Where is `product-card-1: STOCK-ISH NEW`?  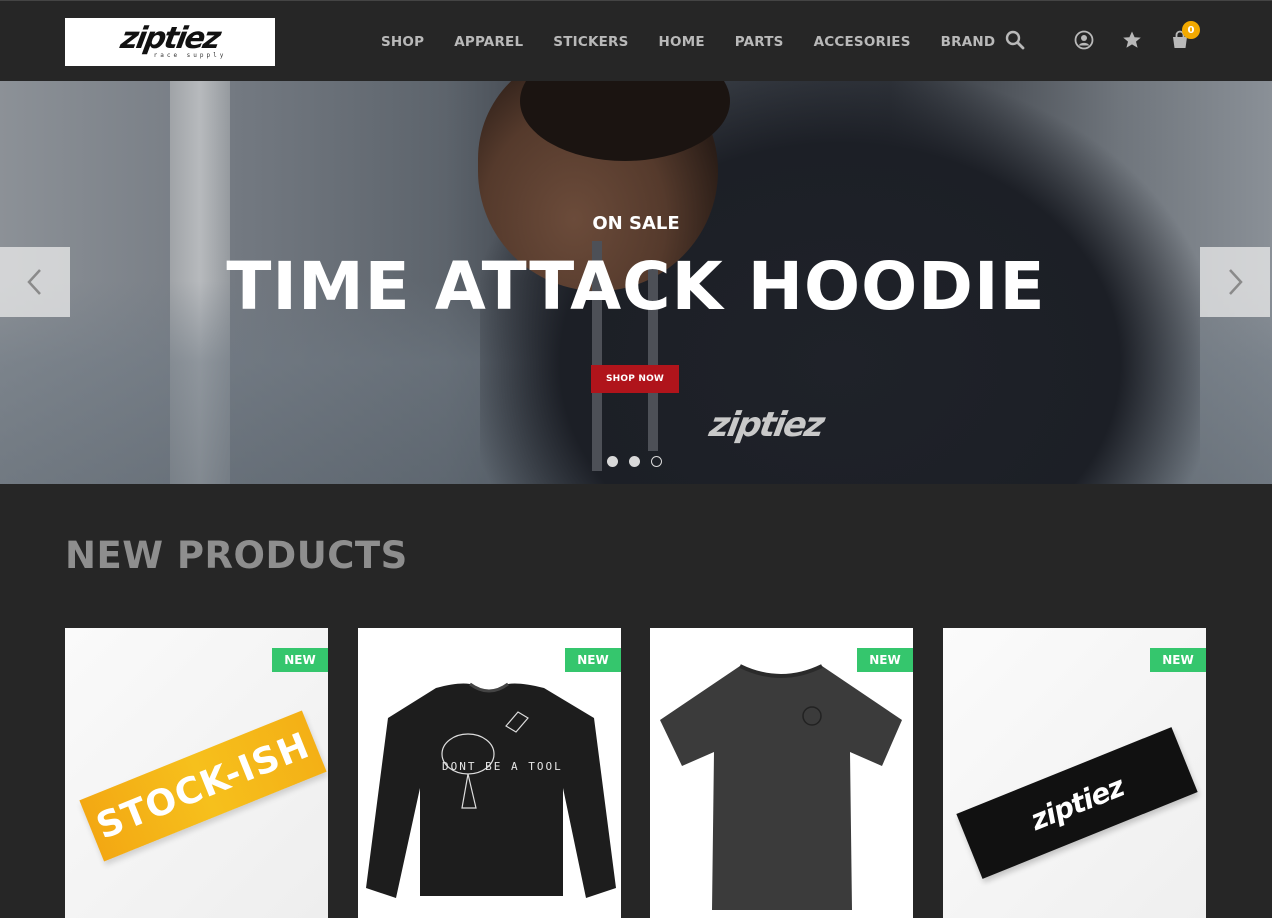 product-card-1: STOCK-ISH NEW is located at coordinates (196, 773).